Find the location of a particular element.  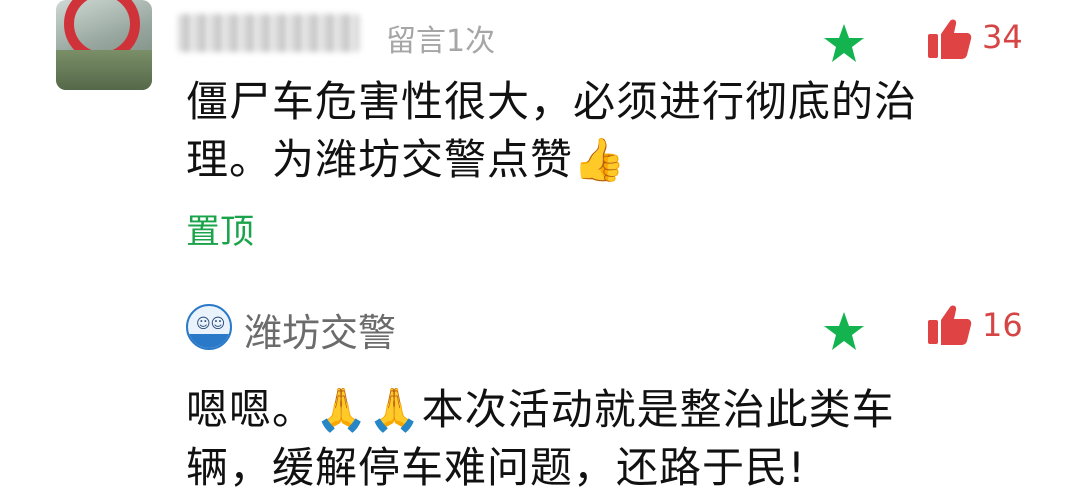

badge-strip is located at coordinates (209, 341).